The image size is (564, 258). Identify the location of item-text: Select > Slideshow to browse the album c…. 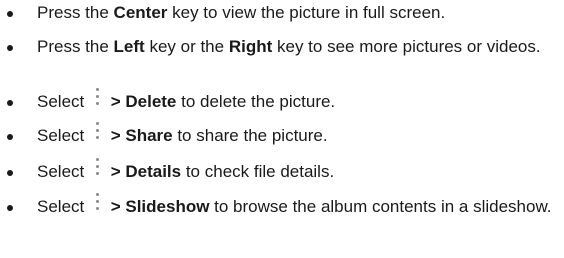
(294, 205).